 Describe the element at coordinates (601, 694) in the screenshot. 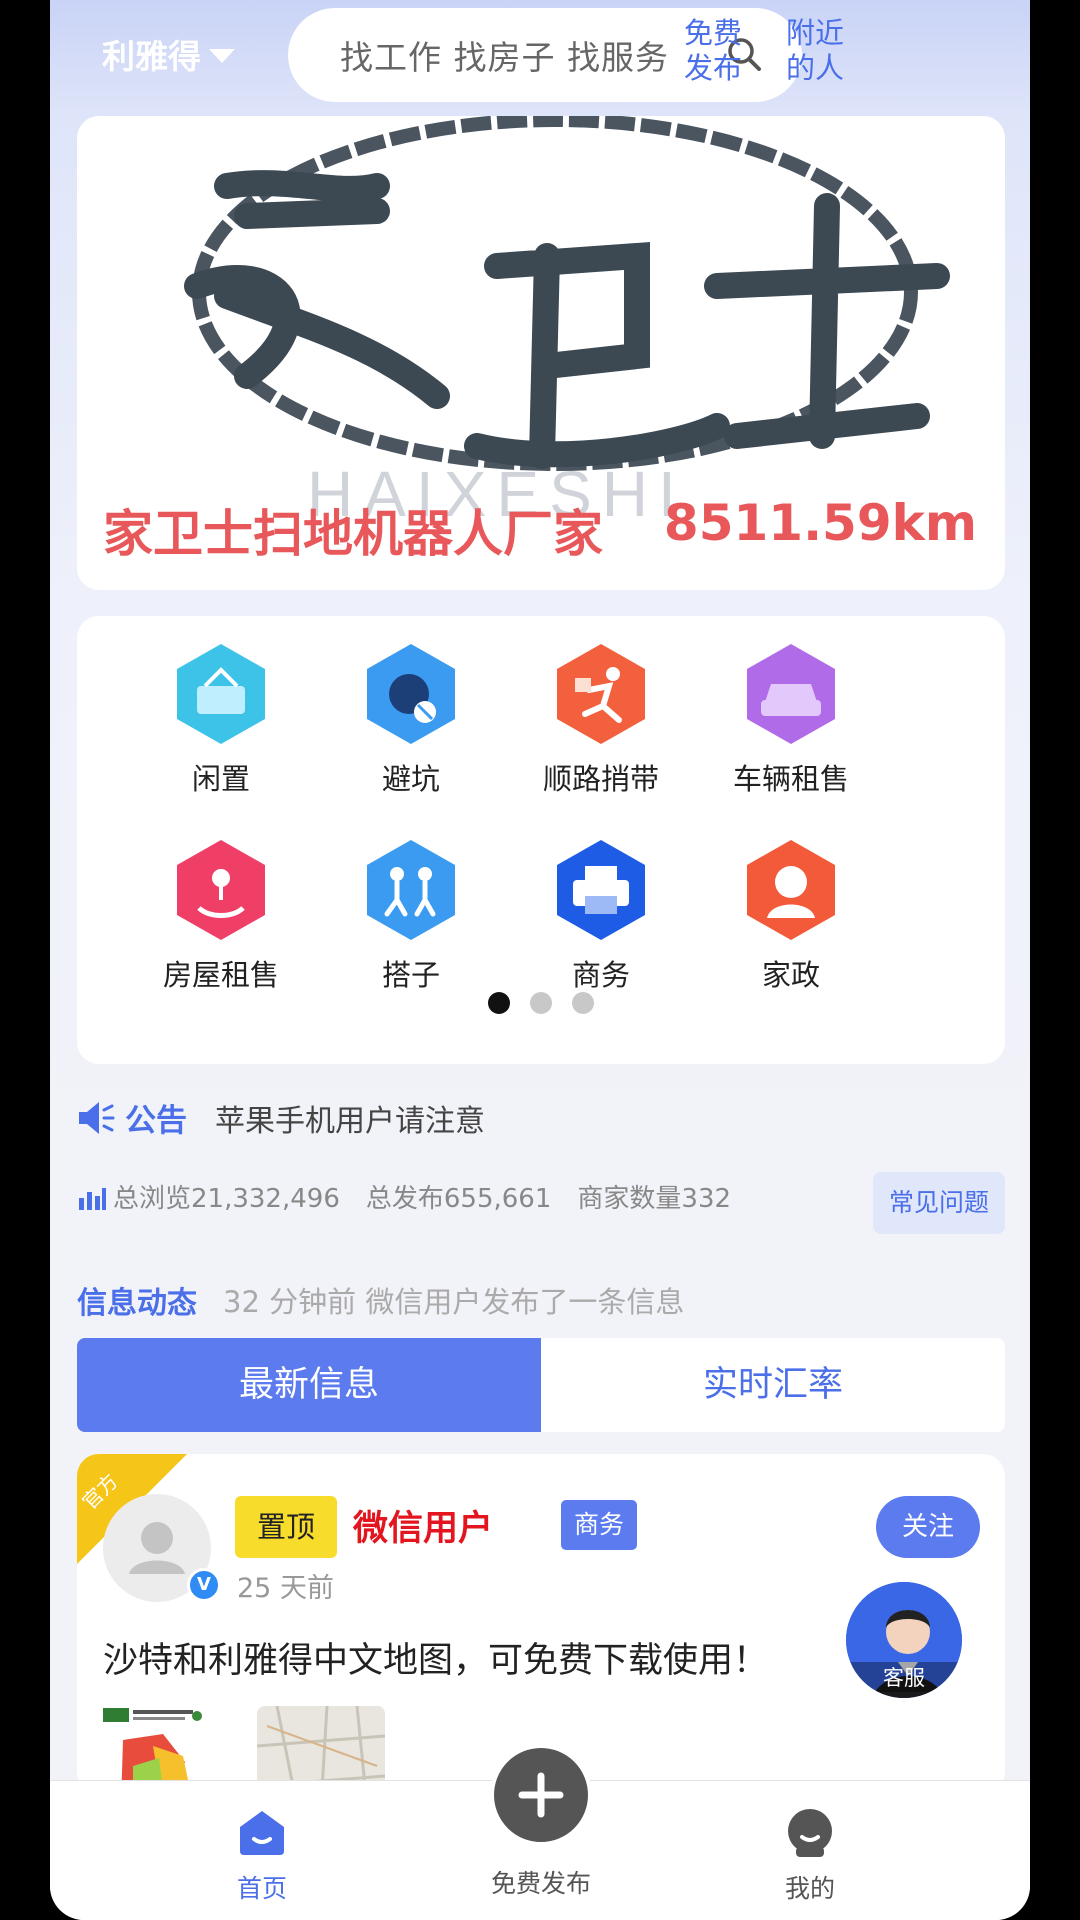

I see `errand-icon` at that location.